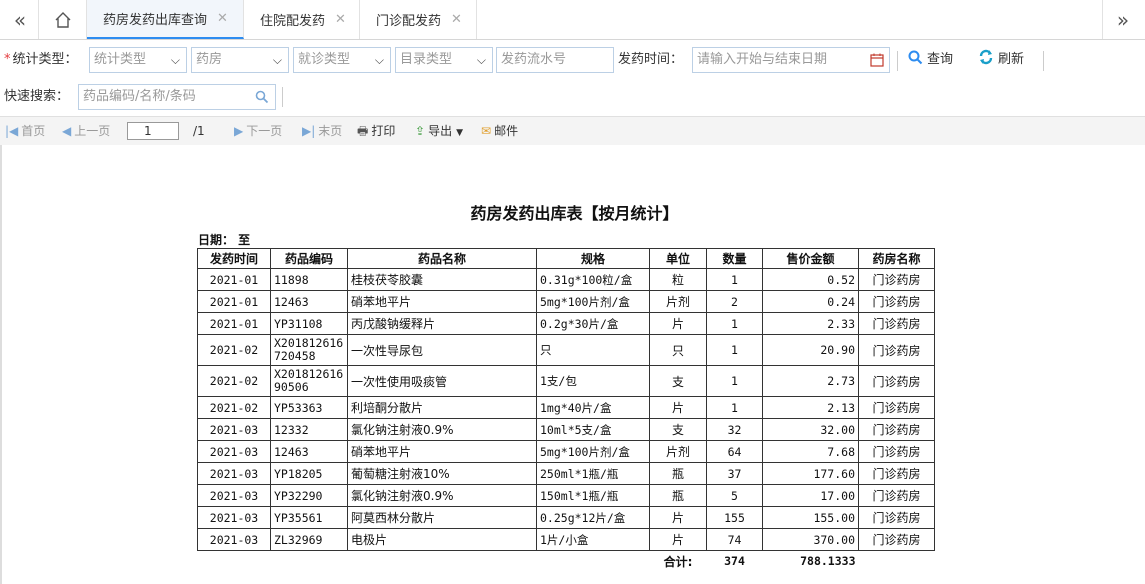  Describe the element at coordinates (810, 279) in the screenshot. I see `cell-amount: 0.52` at that location.